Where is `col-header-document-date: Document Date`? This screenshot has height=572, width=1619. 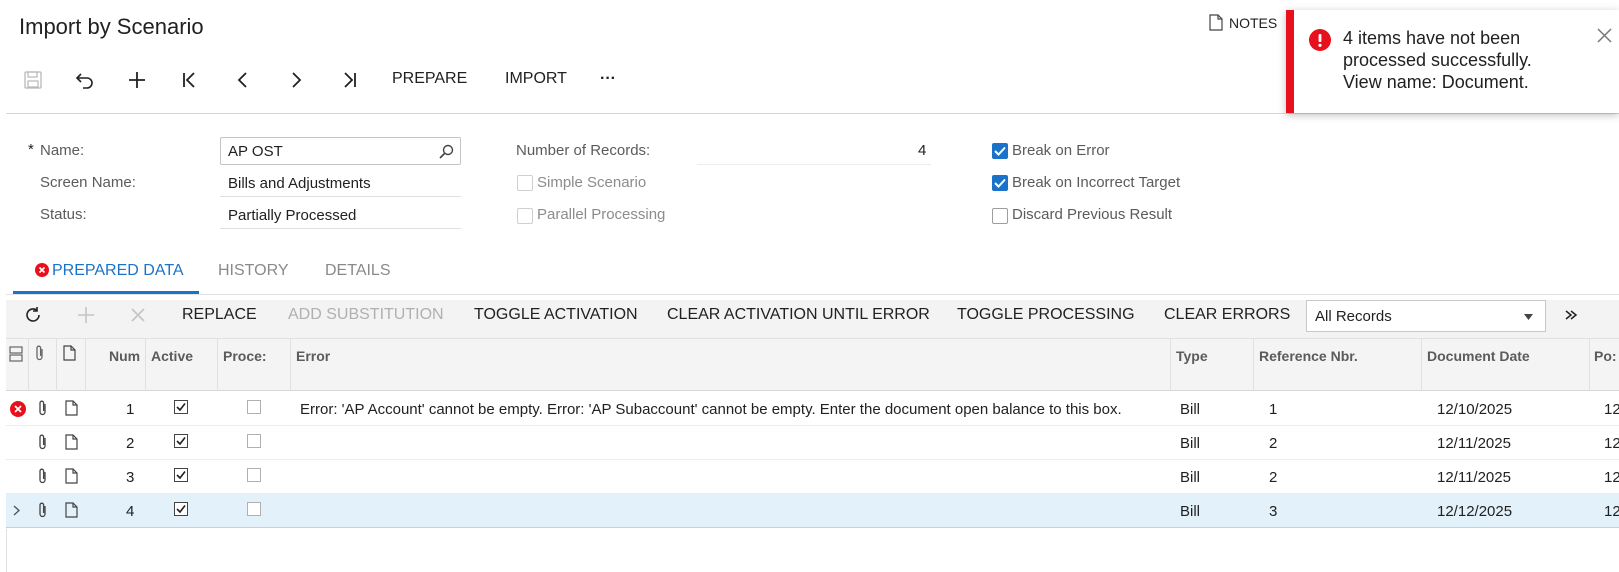
col-header-document-date: Document Date is located at coordinates (1478, 356).